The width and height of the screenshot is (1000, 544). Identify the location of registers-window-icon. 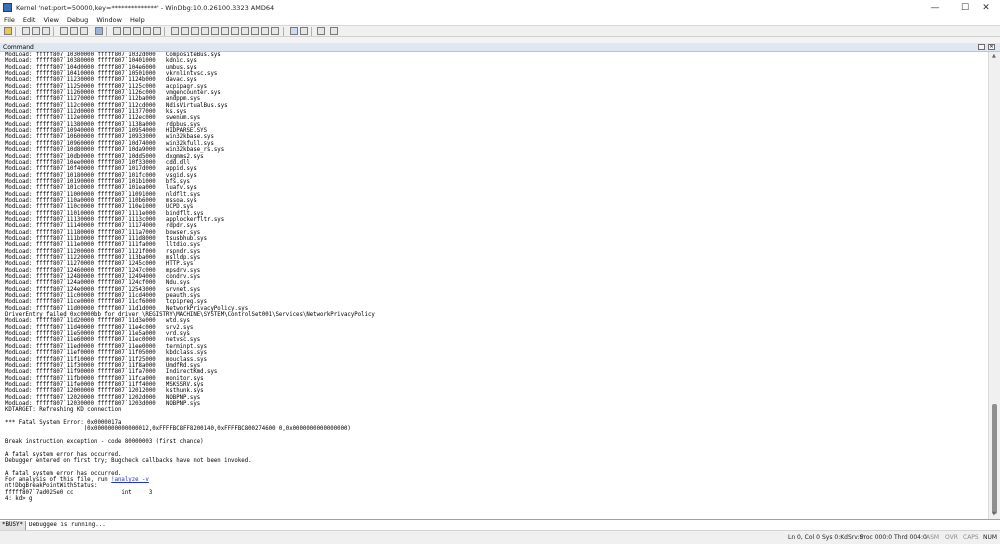
(205, 31).